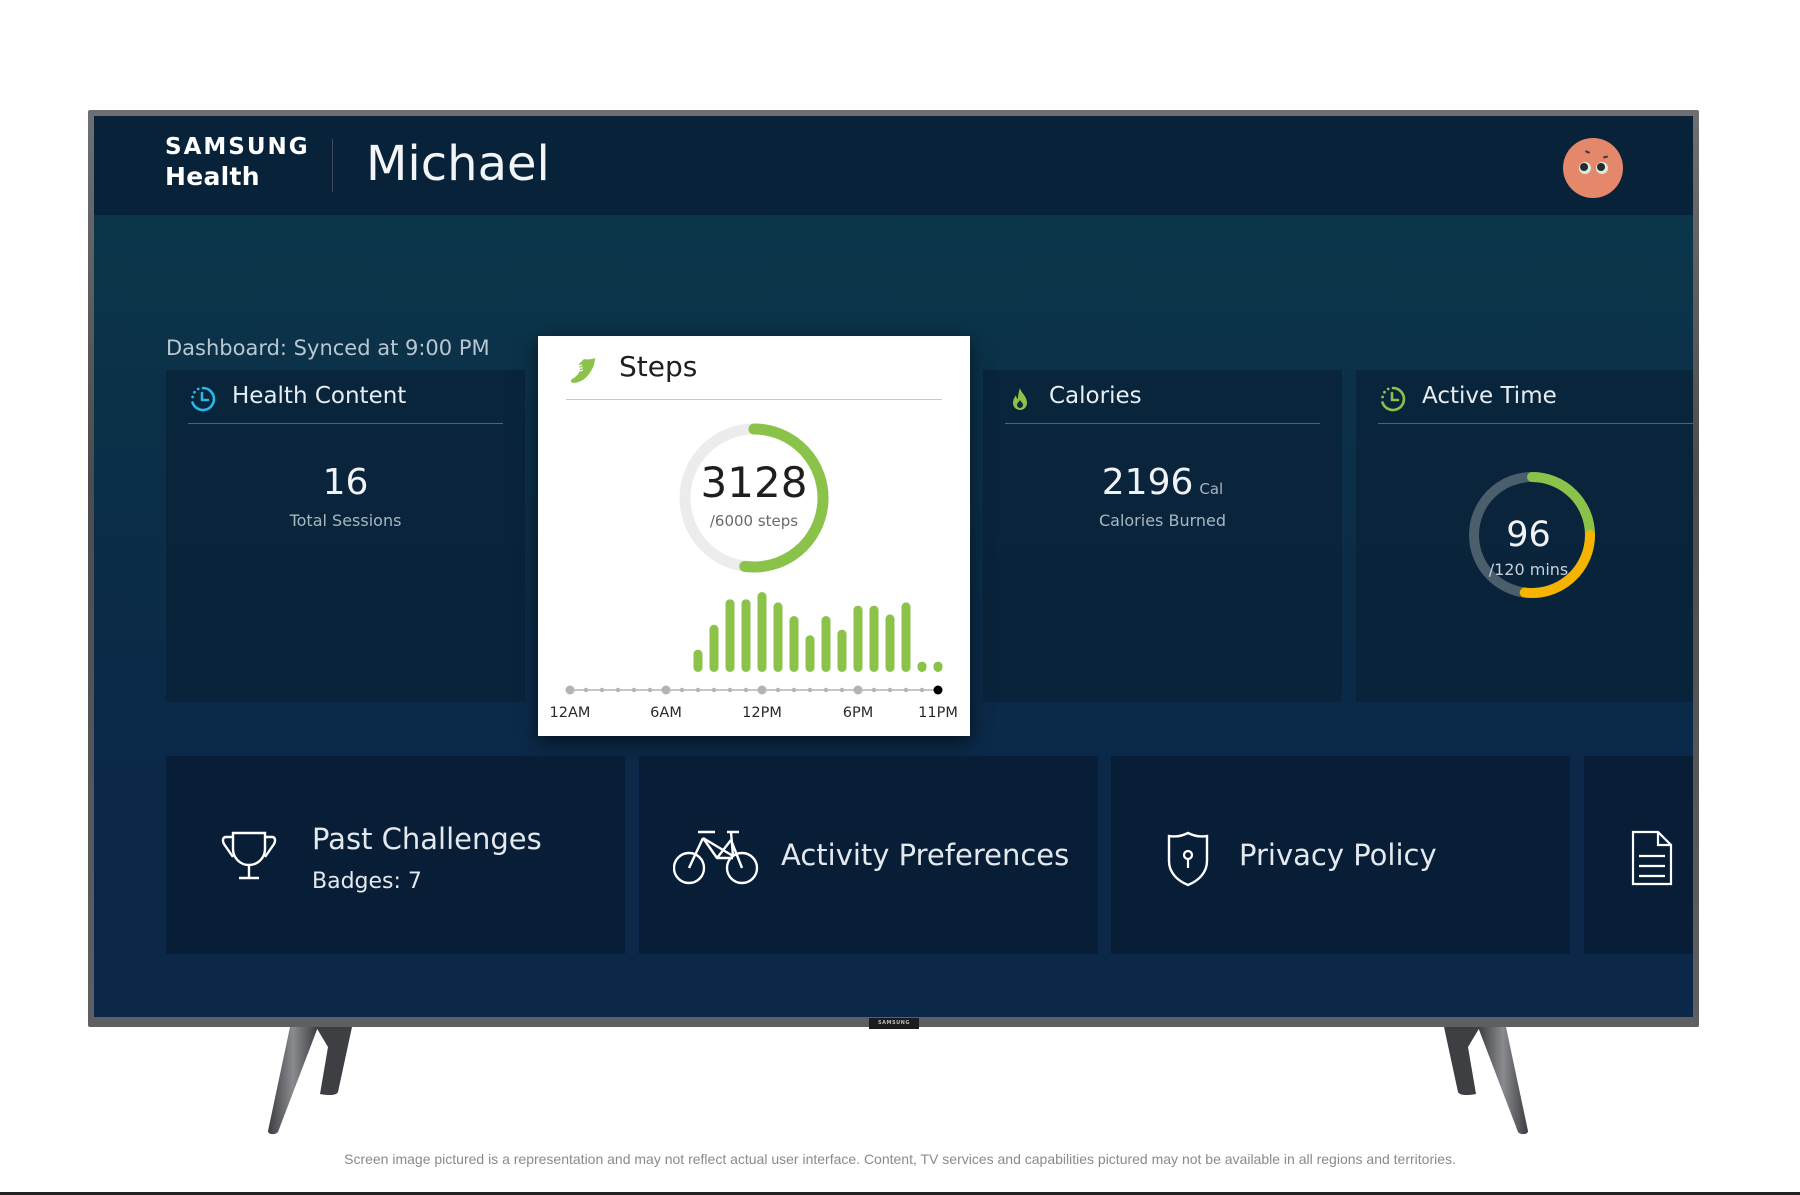 Image resolution: width=1800 pixels, height=1195 pixels. I want to click on card-header: Calories, so click(1162, 397).